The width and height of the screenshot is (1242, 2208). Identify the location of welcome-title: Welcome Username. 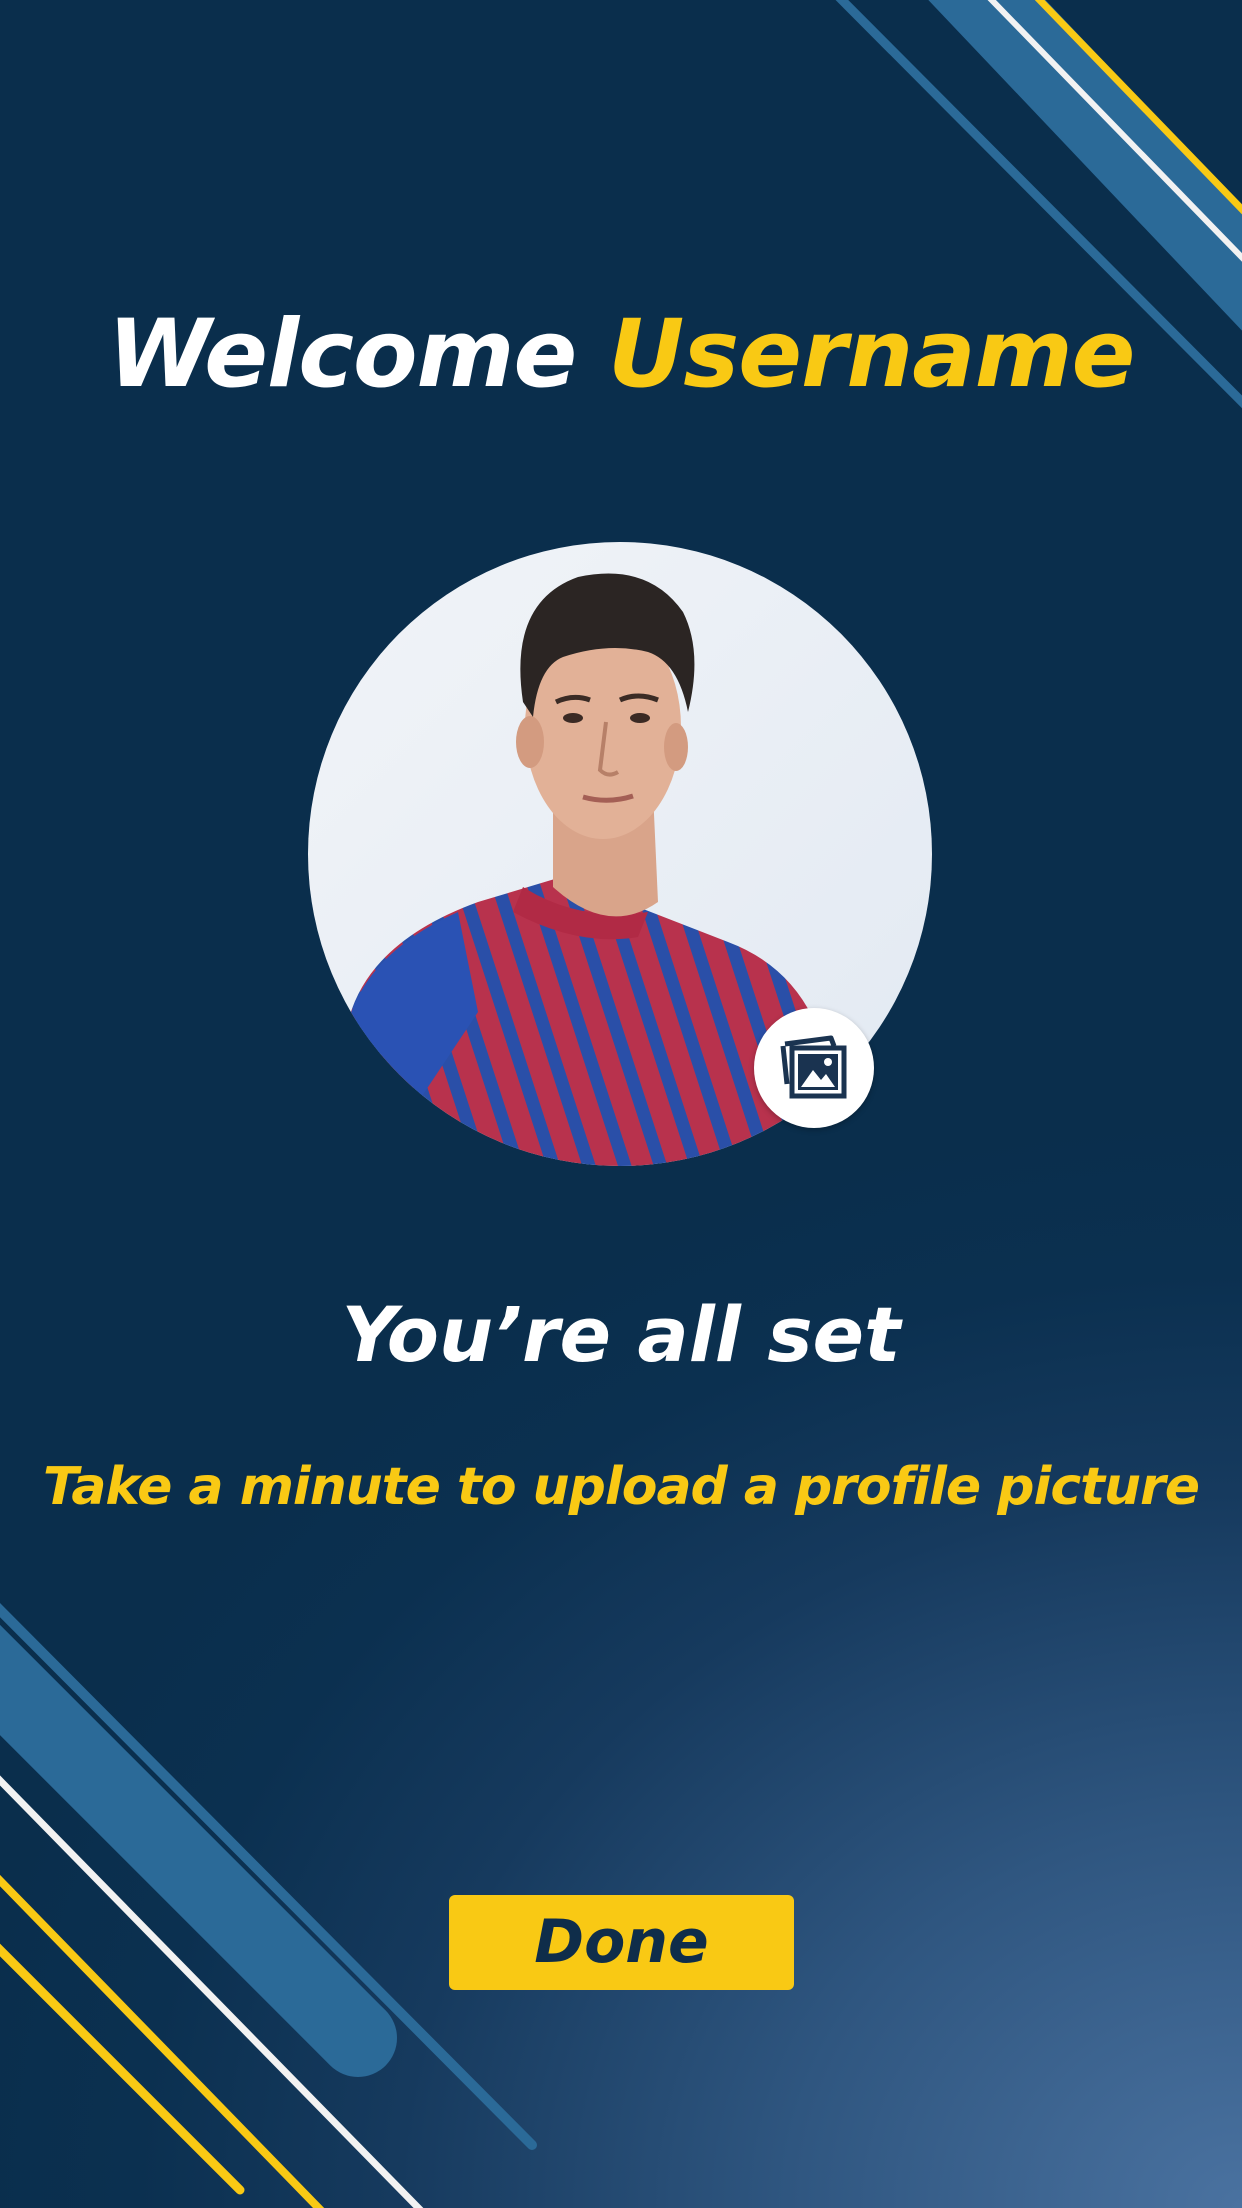
(621, 355).